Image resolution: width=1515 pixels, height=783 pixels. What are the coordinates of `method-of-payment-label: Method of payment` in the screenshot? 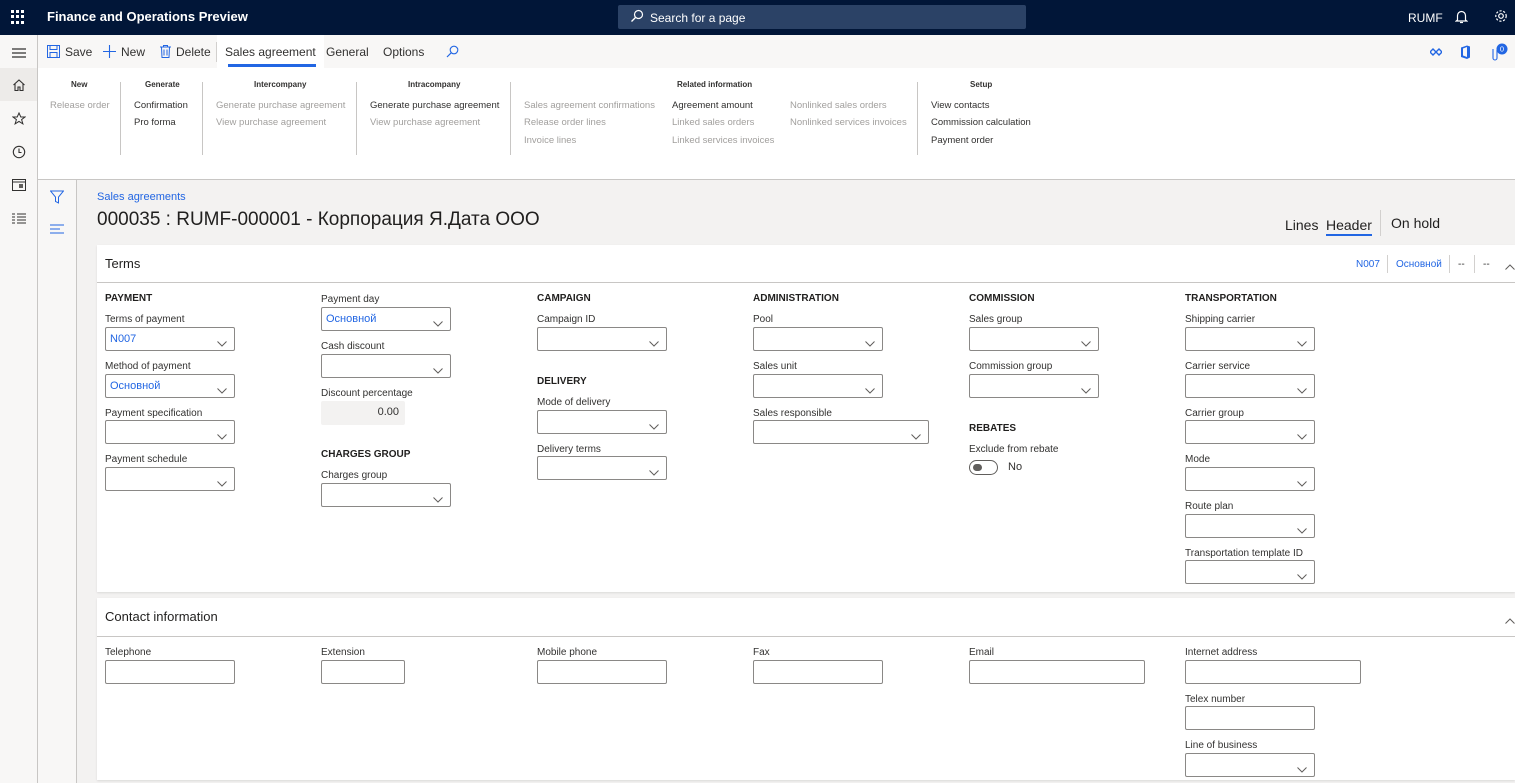 It's located at (148, 366).